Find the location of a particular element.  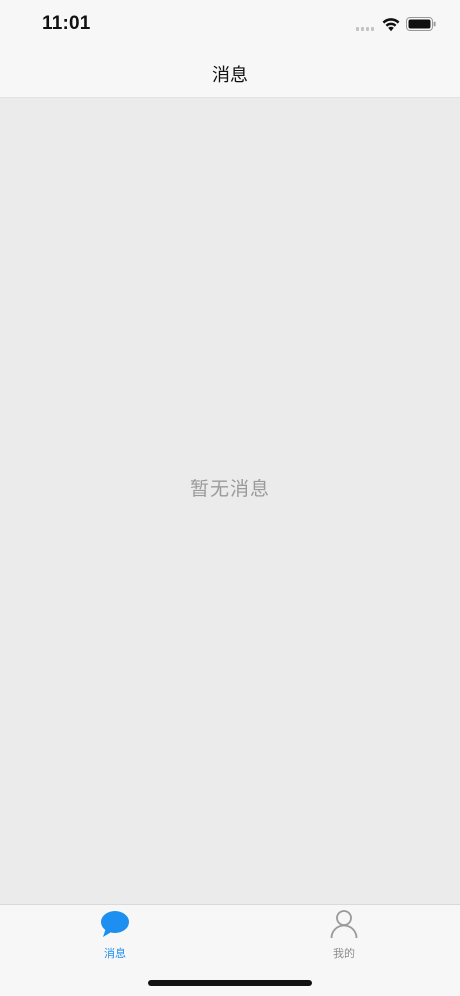

tab-messages: 消息 is located at coordinates (115, 937).